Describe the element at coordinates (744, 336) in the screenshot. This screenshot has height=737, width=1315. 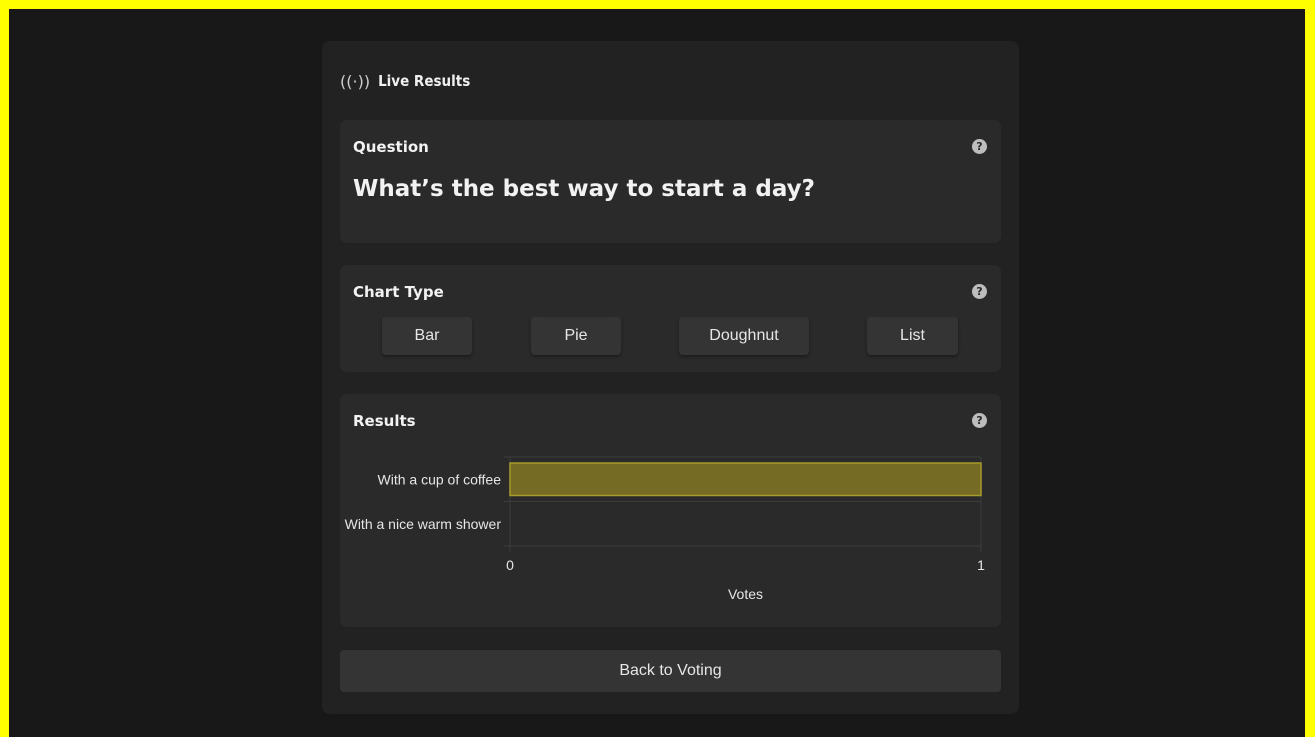
I see `chart-type-doughnut-button: Doughnut` at that location.